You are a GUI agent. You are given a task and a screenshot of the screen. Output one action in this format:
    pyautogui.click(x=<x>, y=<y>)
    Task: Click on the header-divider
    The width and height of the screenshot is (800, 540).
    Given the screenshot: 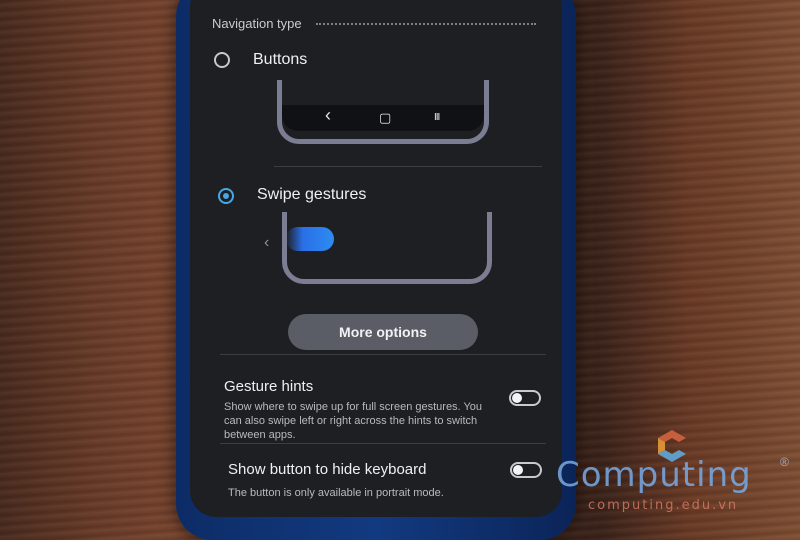 What is the action you would take?
    pyautogui.click(x=426, y=24)
    